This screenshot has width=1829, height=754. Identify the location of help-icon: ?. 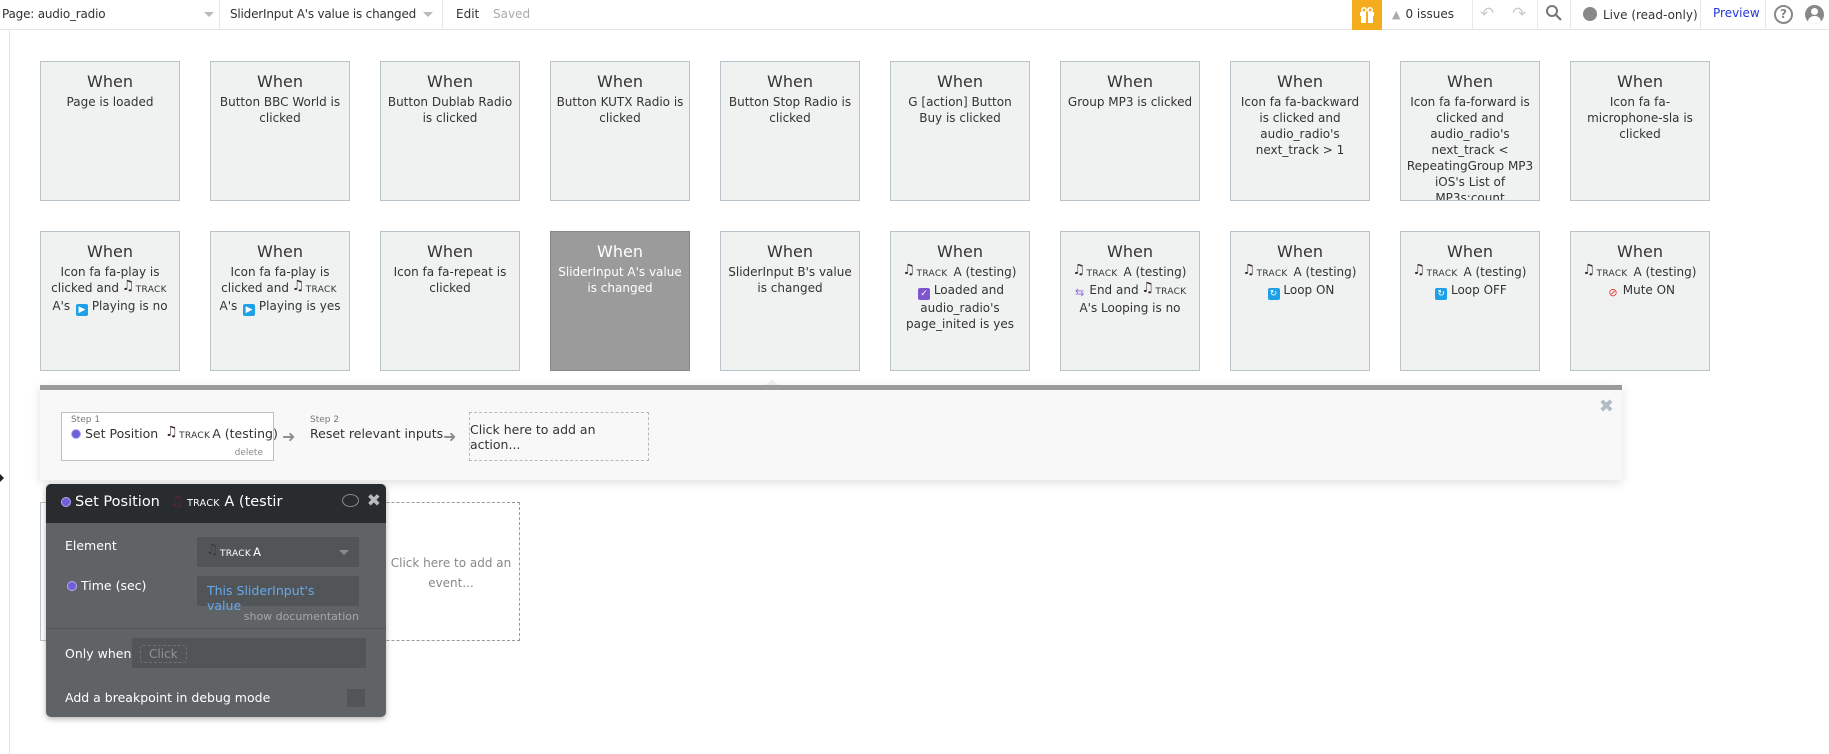
(1783, 14).